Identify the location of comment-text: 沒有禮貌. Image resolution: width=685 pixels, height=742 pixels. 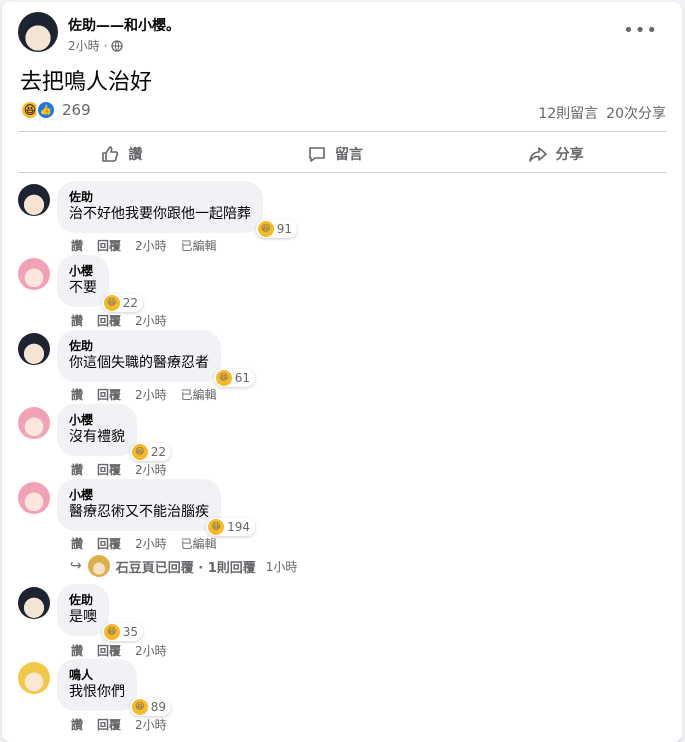
(97, 437).